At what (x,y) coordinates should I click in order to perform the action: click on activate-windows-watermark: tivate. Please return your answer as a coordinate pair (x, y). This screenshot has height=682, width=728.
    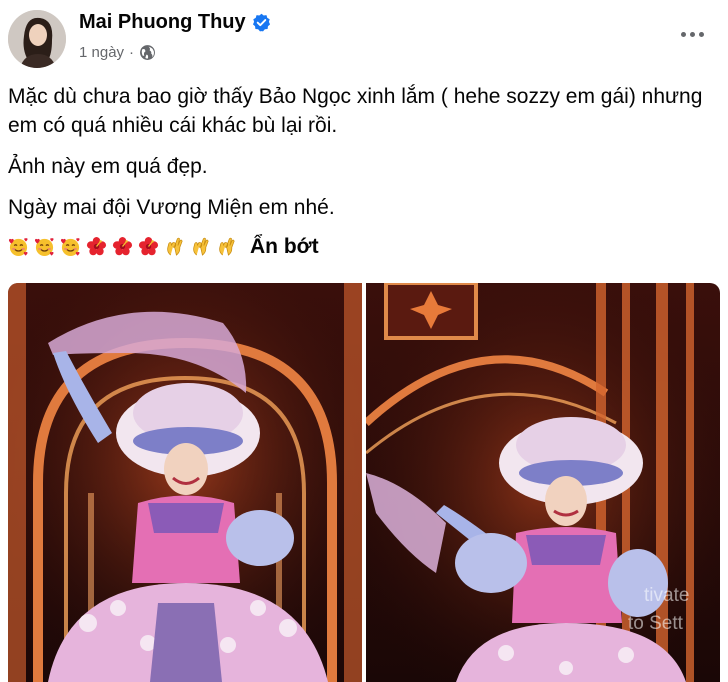
    Looking at the image, I should click on (667, 595).